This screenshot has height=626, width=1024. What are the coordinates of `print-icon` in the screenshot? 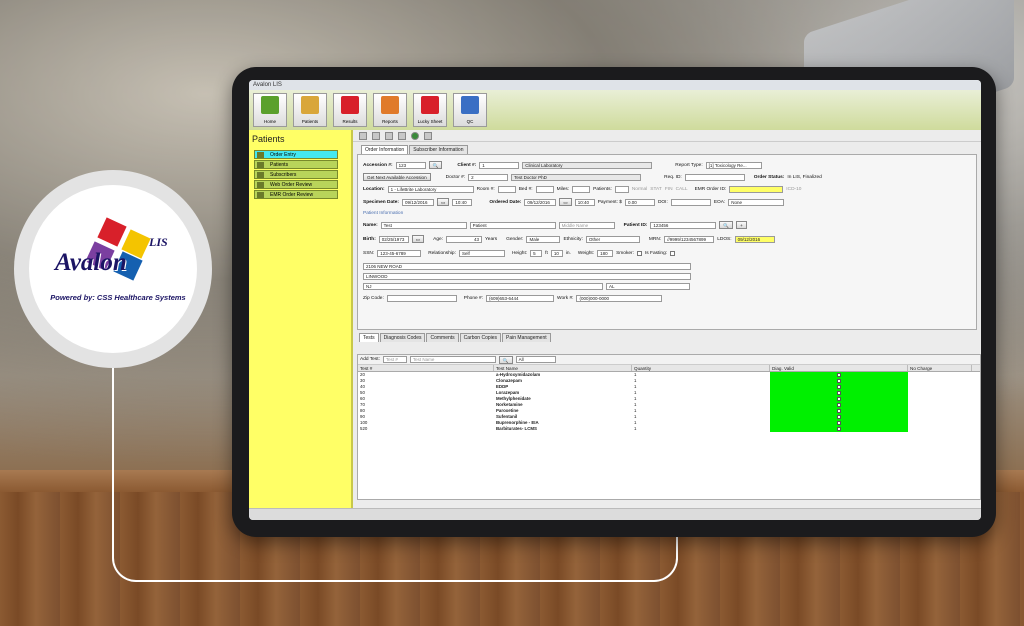 It's located at (402, 135).